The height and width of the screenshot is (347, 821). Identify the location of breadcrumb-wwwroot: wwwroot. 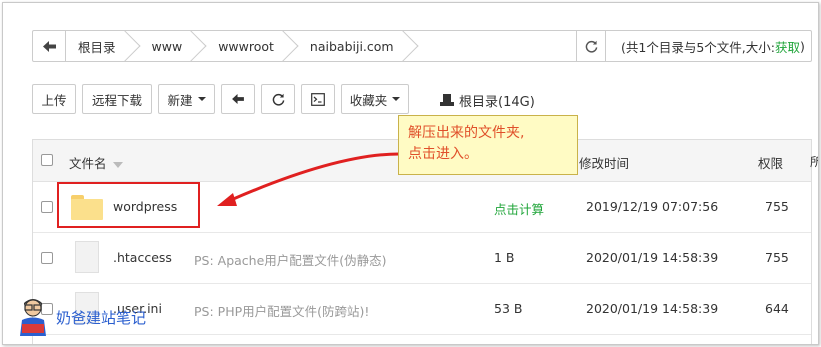
(242, 46).